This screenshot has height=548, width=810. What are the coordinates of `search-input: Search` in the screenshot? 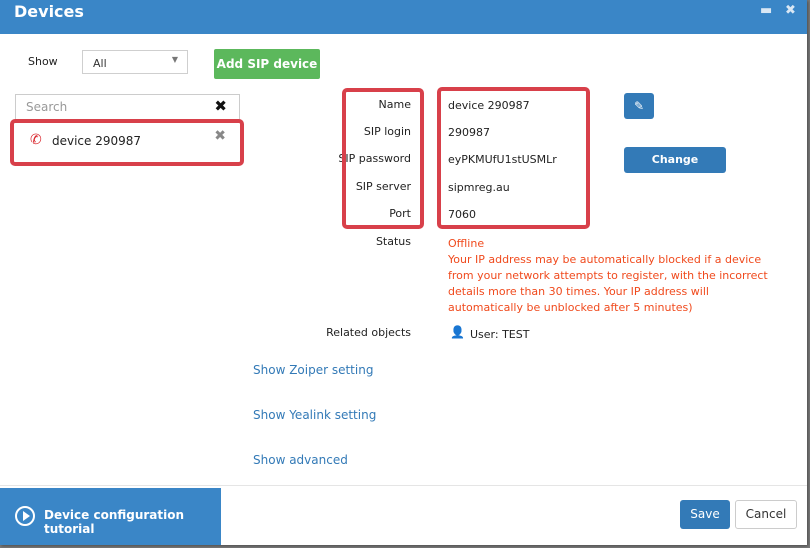 It's located at (46, 107).